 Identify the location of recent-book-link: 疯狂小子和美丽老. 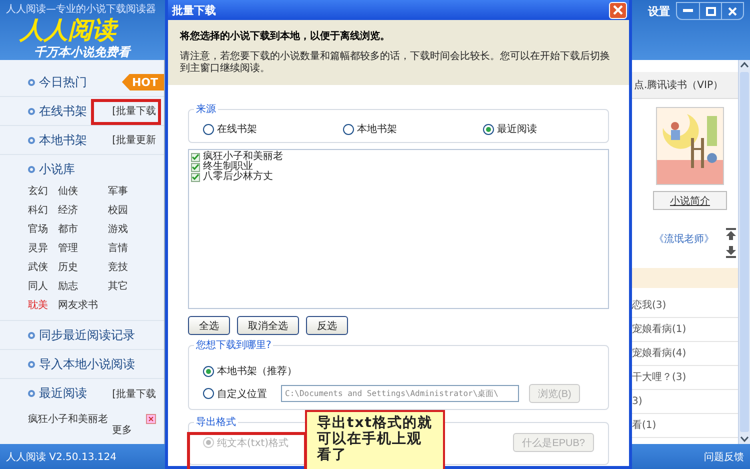
(68, 419).